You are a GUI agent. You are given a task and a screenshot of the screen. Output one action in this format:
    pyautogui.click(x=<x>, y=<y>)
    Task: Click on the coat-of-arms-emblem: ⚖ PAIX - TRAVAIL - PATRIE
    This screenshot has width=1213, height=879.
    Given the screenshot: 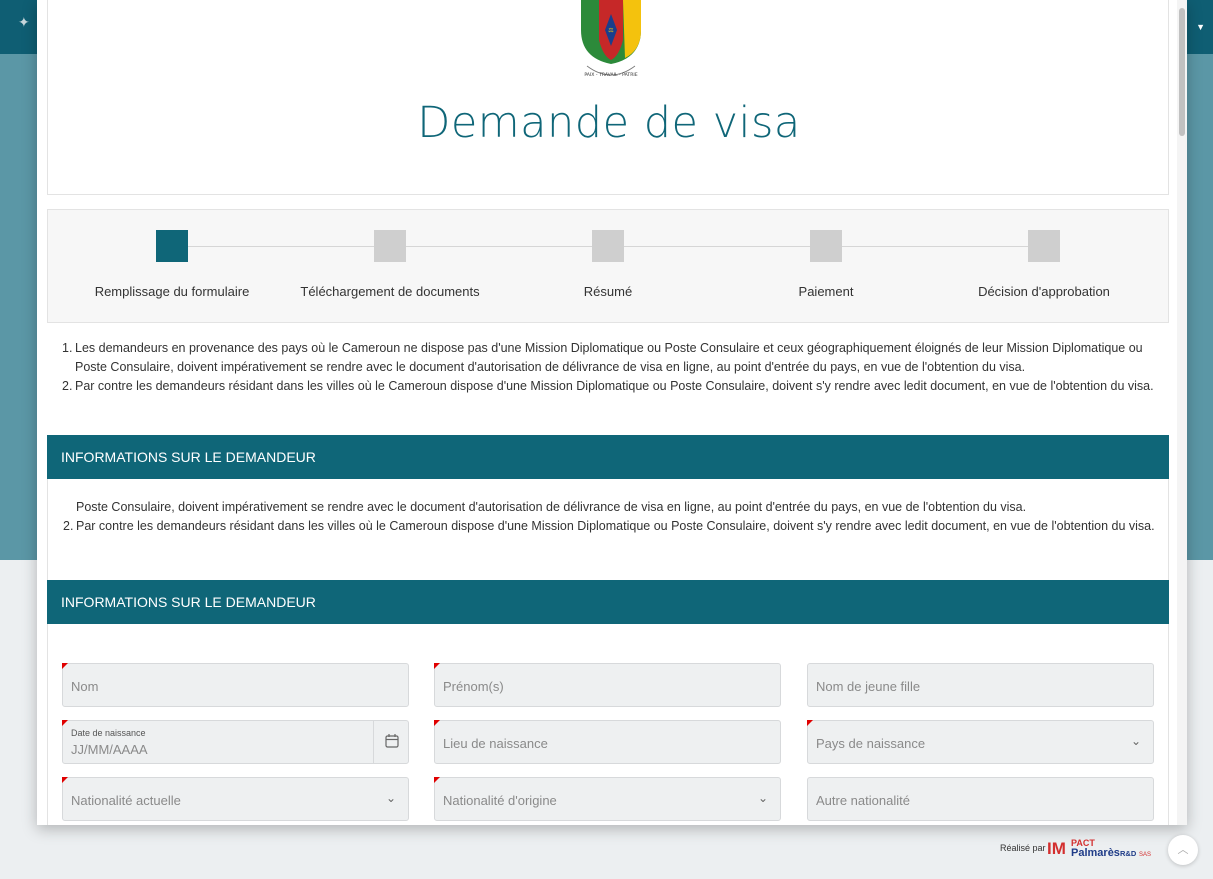 What is the action you would take?
    pyautogui.click(x=611, y=39)
    